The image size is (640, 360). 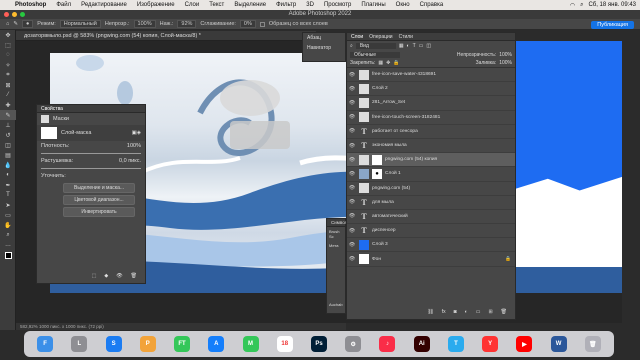 What do you see at coordinates (22, 14) in the screenshot?
I see `zoom-window-button` at bounding box center [22, 14].